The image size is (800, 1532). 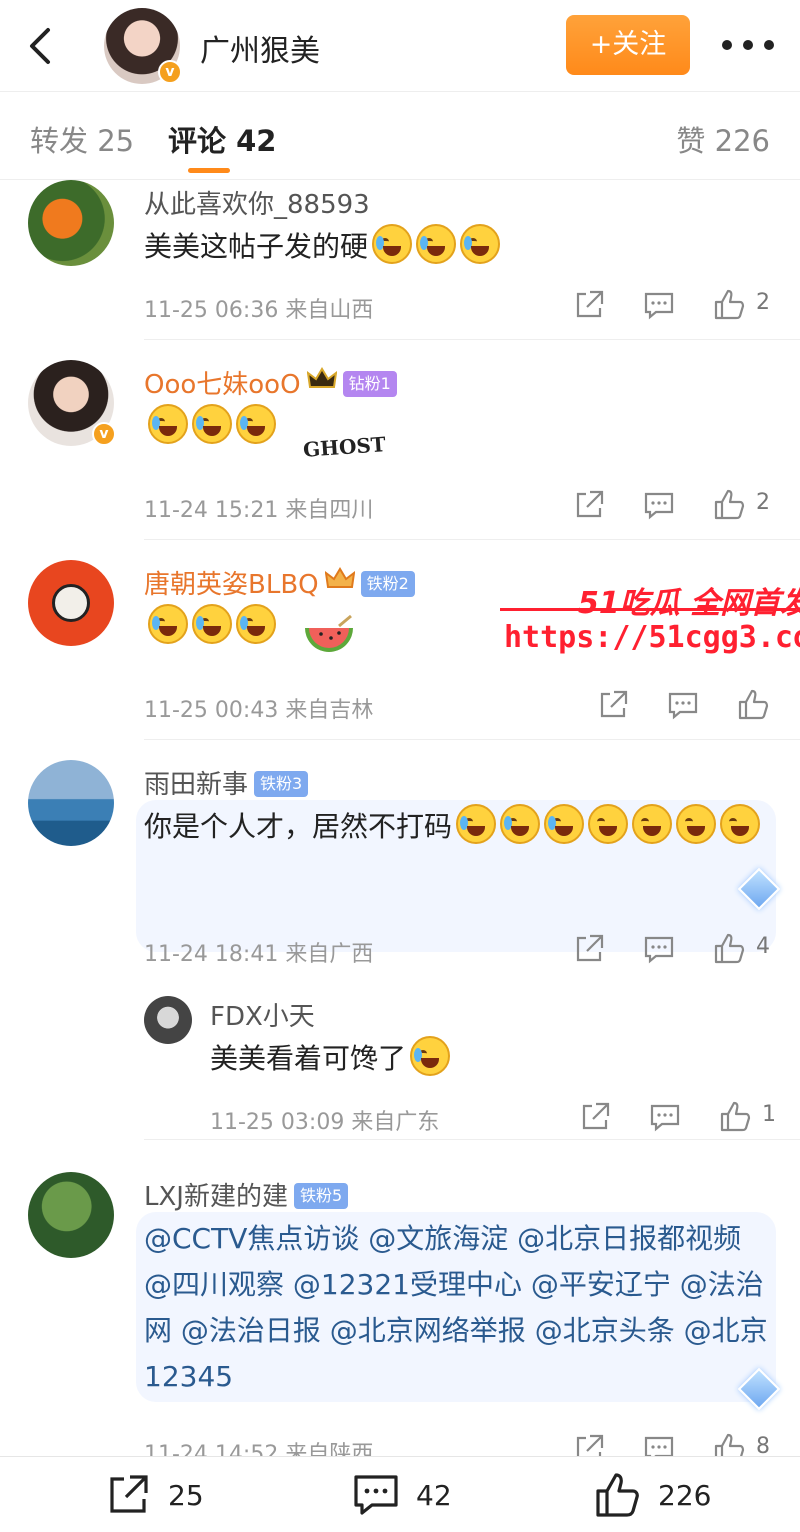 What do you see at coordinates (222, 385) in the screenshot?
I see `commenter-name-text: Ooo七妹ooO` at bounding box center [222, 385].